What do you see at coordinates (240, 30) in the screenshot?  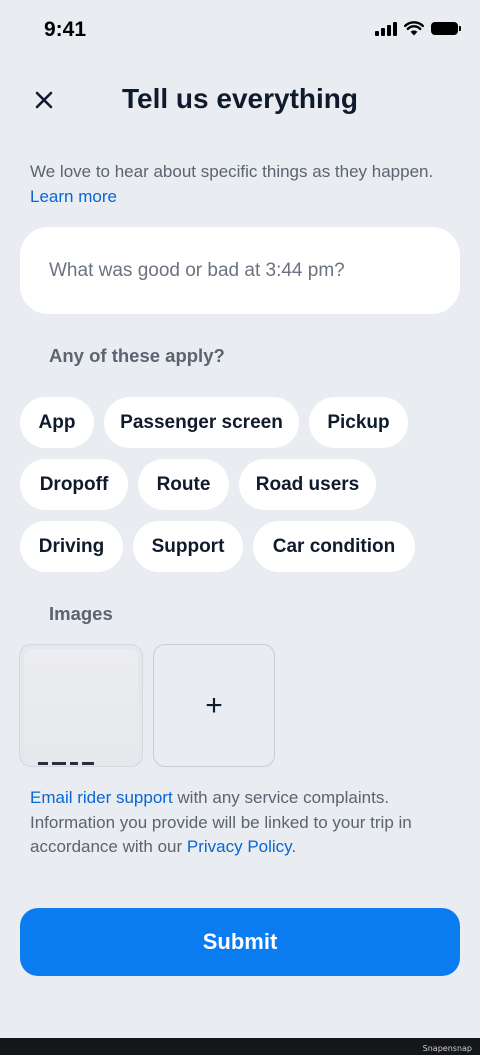 I see `status-bar: 9:41` at bounding box center [240, 30].